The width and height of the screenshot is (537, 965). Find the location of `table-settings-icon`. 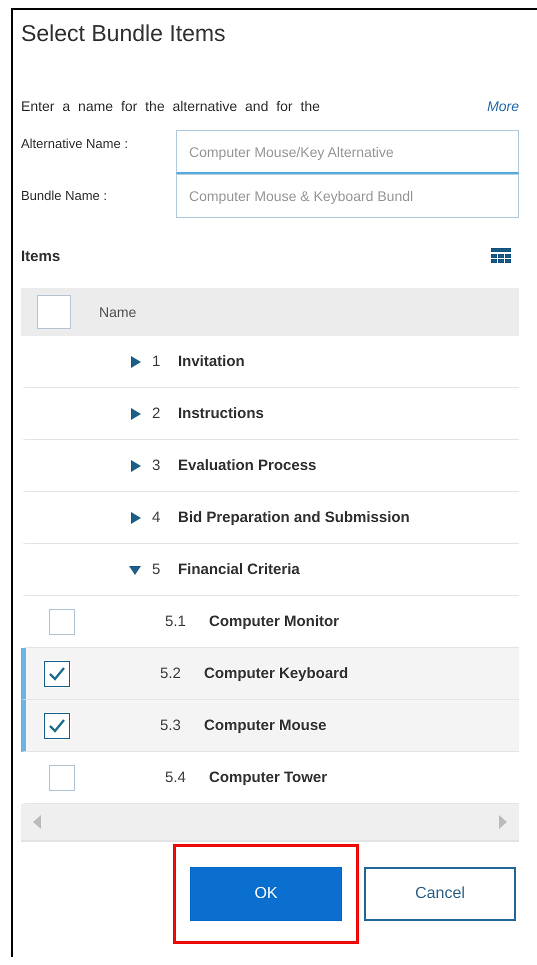

table-settings-icon is located at coordinates (501, 256).